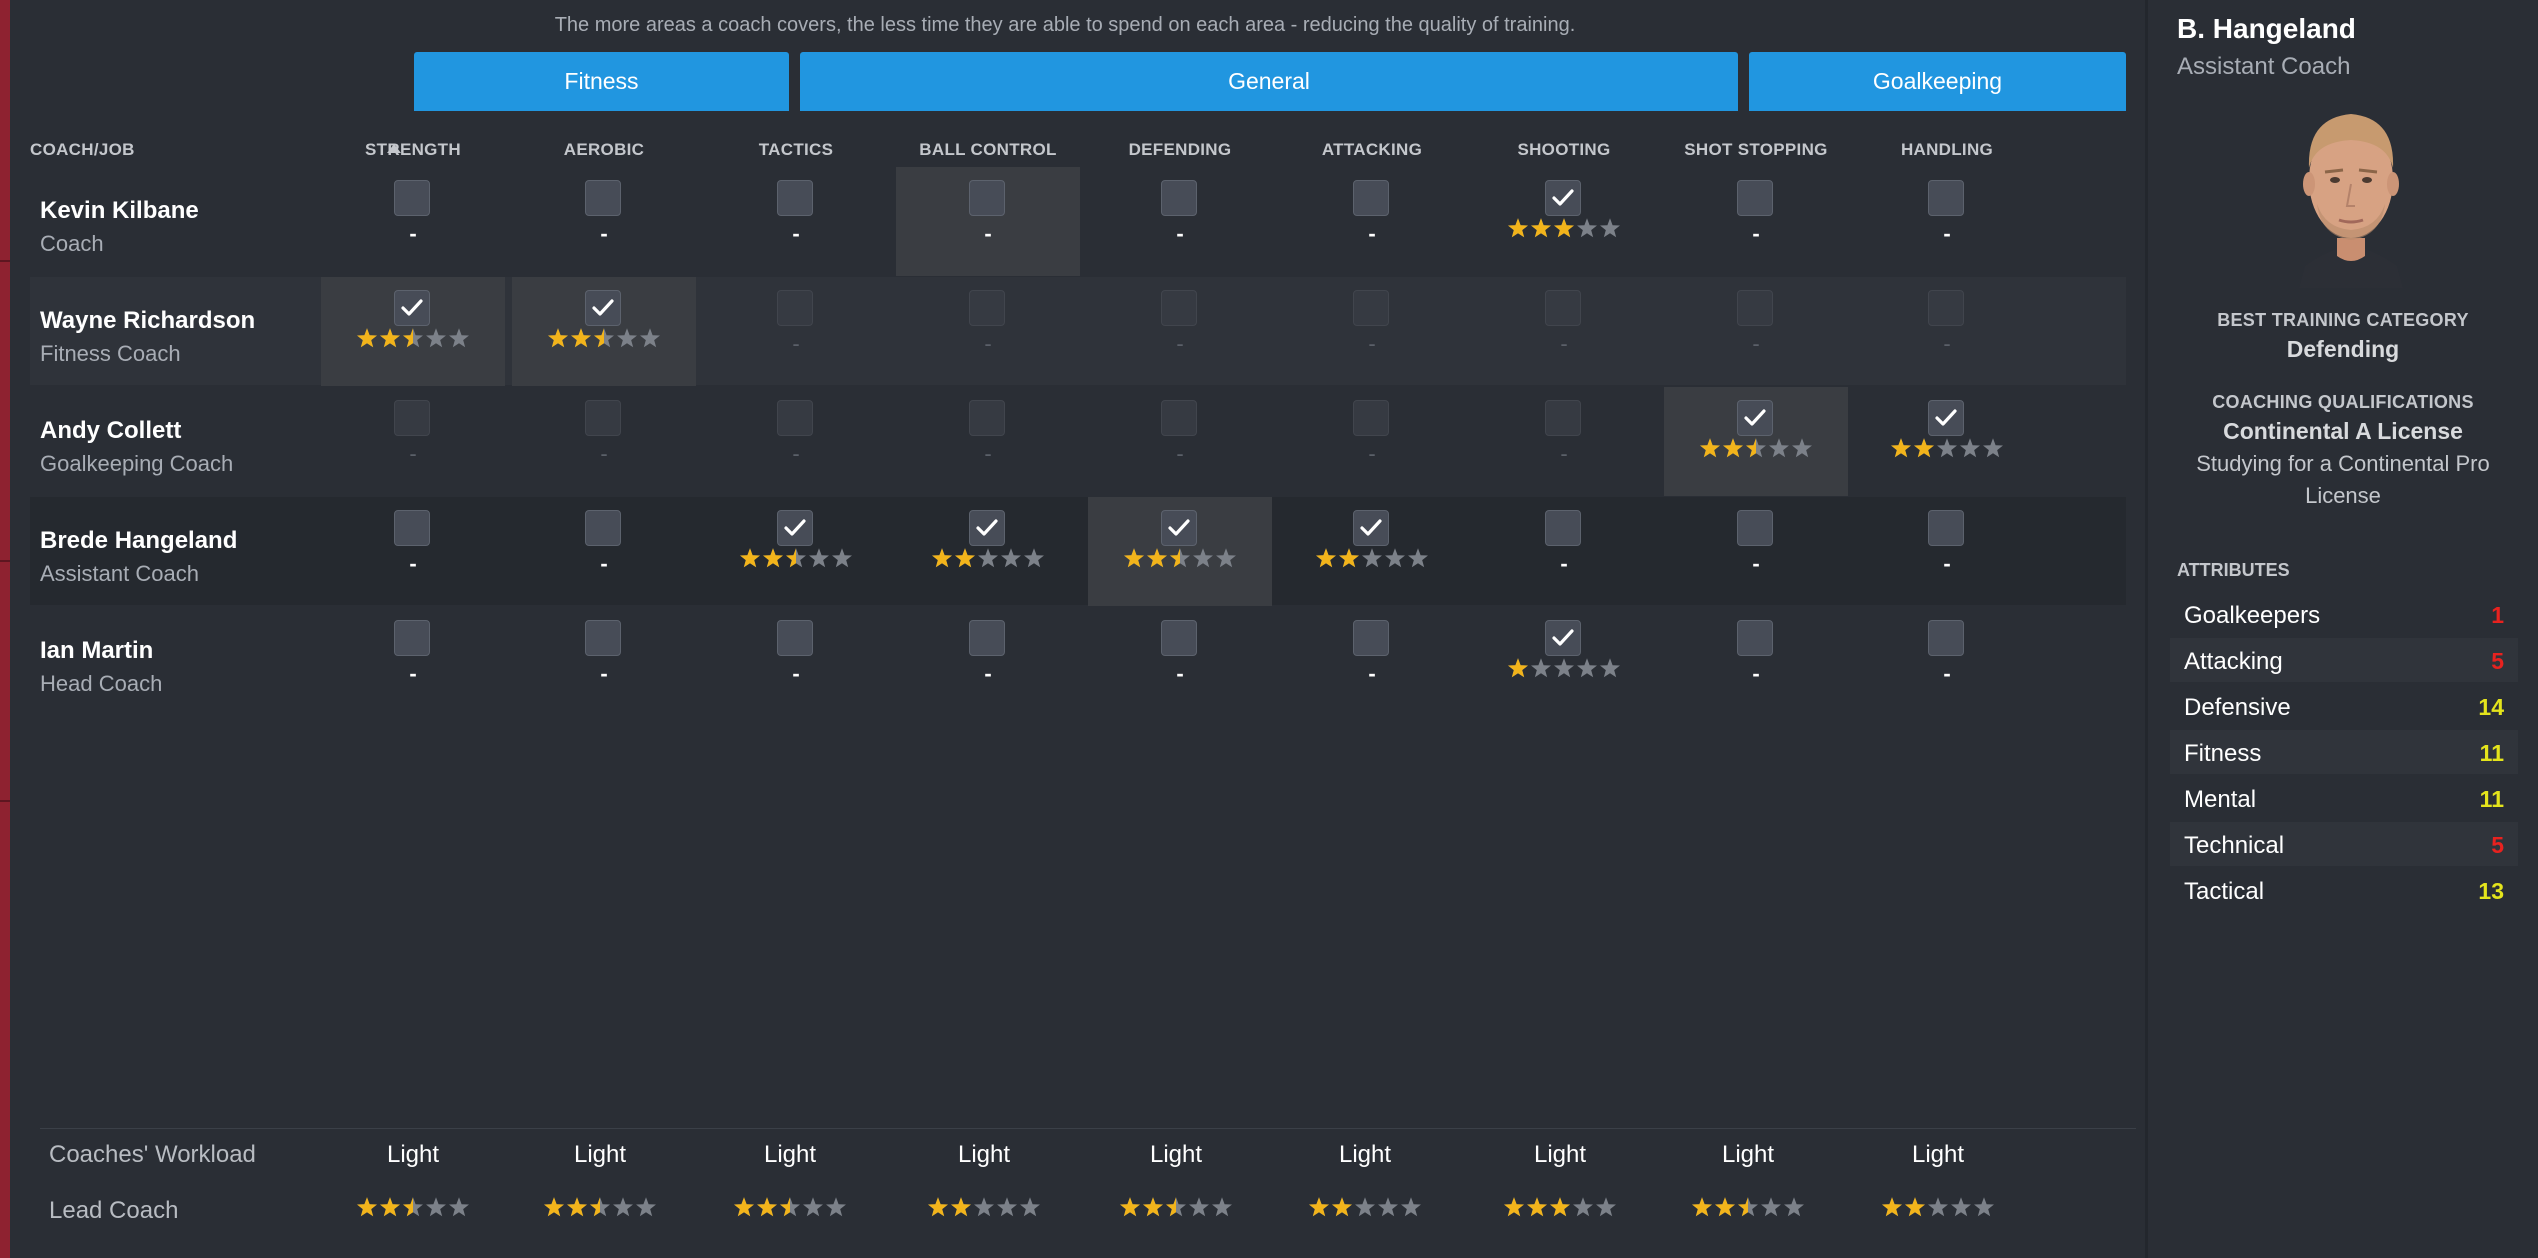 The image size is (2538, 1258). Describe the element at coordinates (110, 431) in the screenshot. I see `coach-name: Andy Collett` at that location.